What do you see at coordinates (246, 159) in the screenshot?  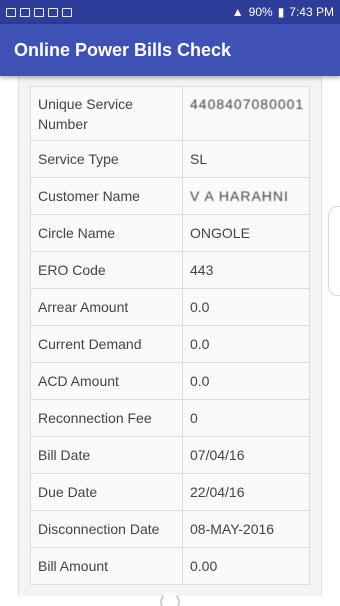 I see `row-value: SL` at bounding box center [246, 159].